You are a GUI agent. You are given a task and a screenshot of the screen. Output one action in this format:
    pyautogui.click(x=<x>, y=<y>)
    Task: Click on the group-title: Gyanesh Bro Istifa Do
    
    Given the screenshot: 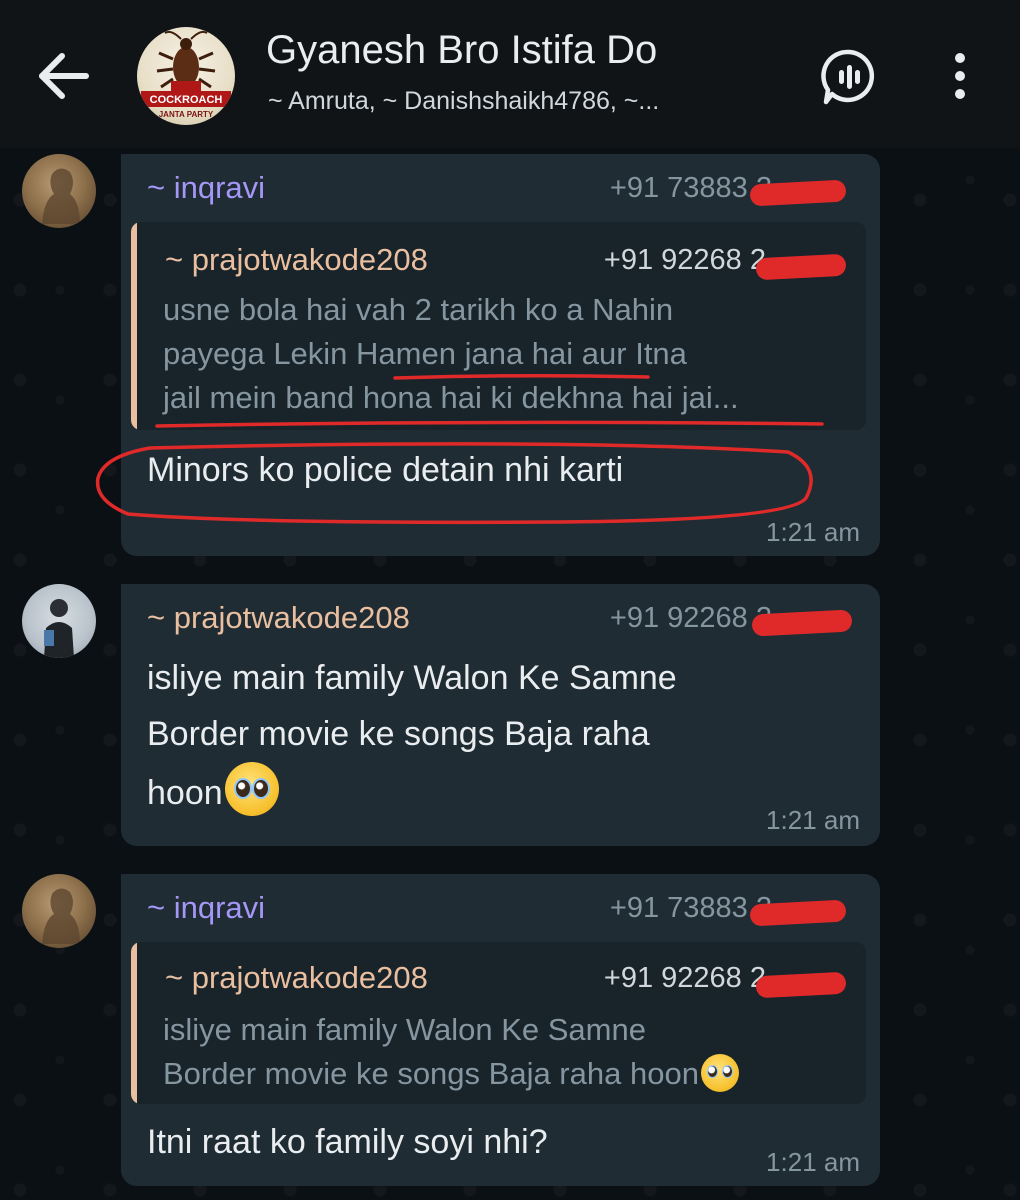 What is the action you would take?
    pyautogui.click(x=461, y=50)
    